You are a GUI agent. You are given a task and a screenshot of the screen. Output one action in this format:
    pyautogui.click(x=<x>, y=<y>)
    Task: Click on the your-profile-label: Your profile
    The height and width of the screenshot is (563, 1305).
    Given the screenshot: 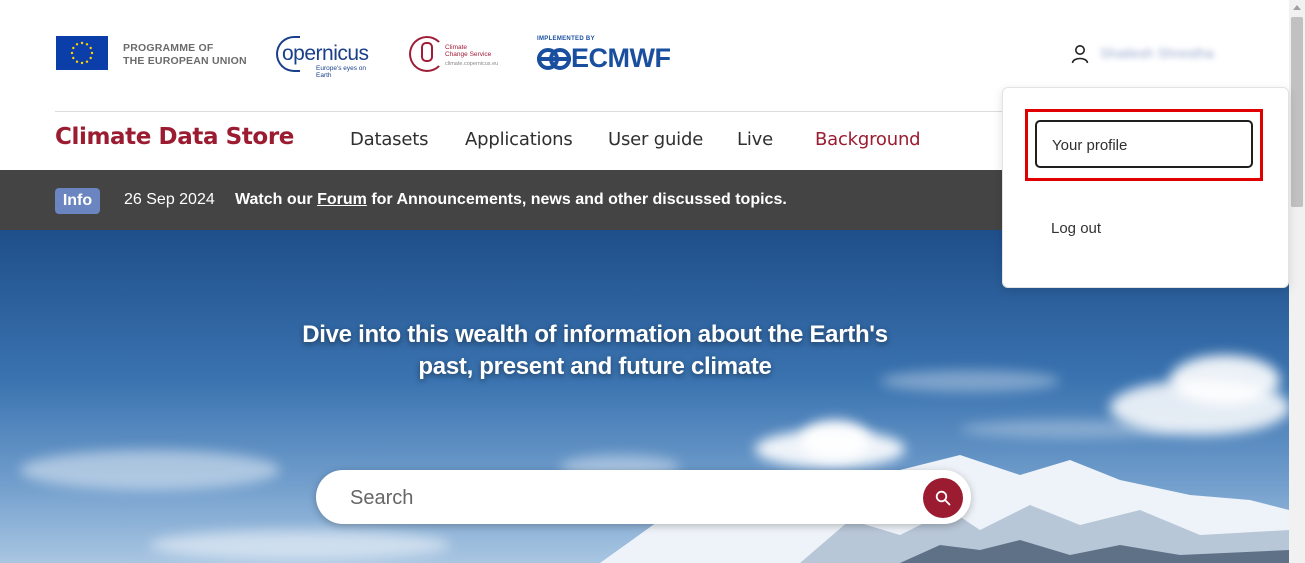 What is the action you would take?
    pyautogui.click(x=1090, y=145)
    